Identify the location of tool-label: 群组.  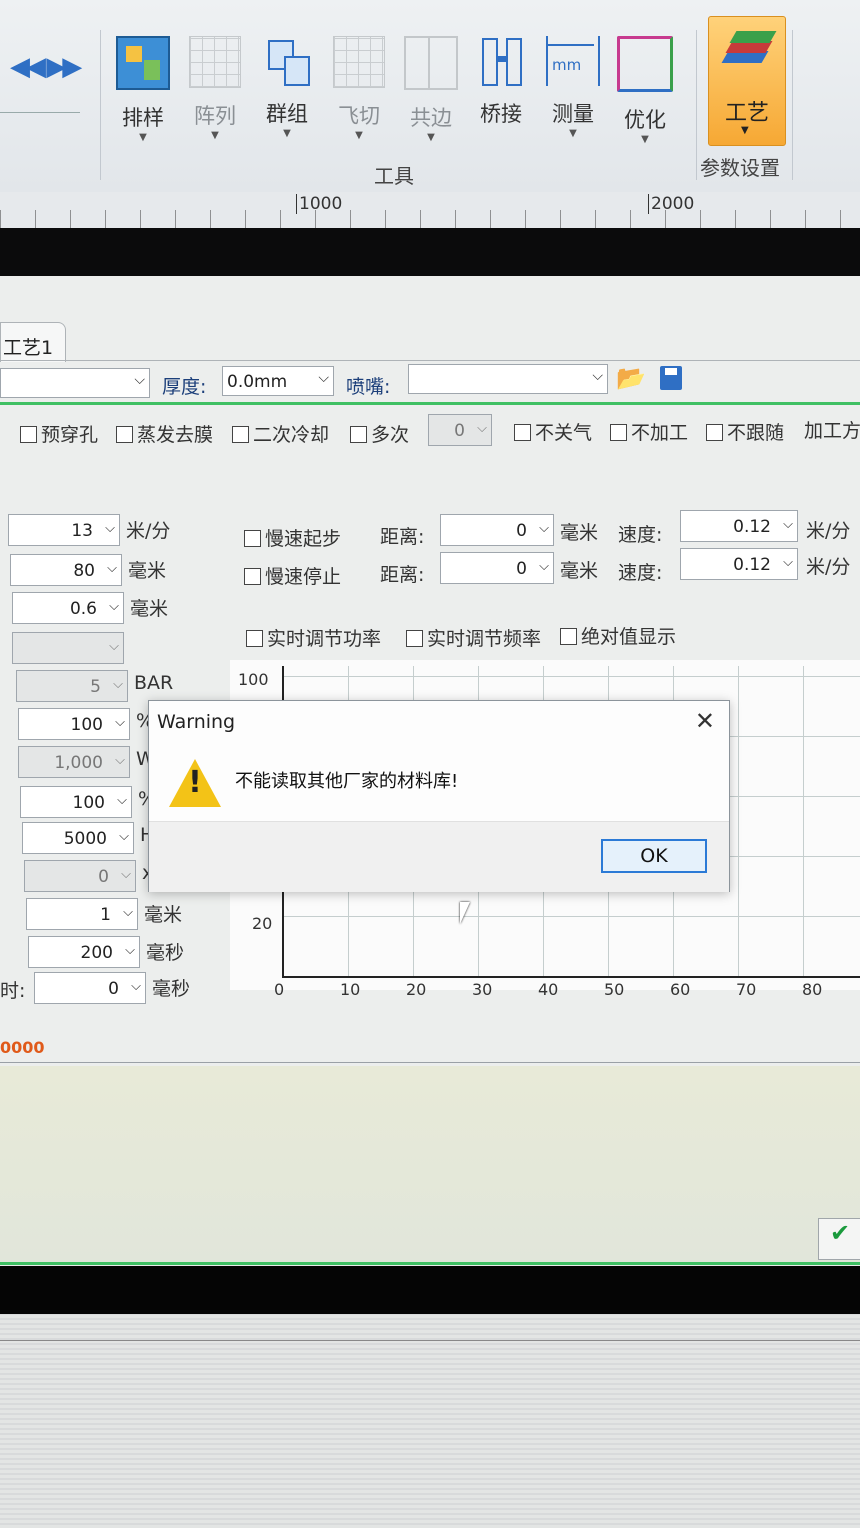
(287, 114).